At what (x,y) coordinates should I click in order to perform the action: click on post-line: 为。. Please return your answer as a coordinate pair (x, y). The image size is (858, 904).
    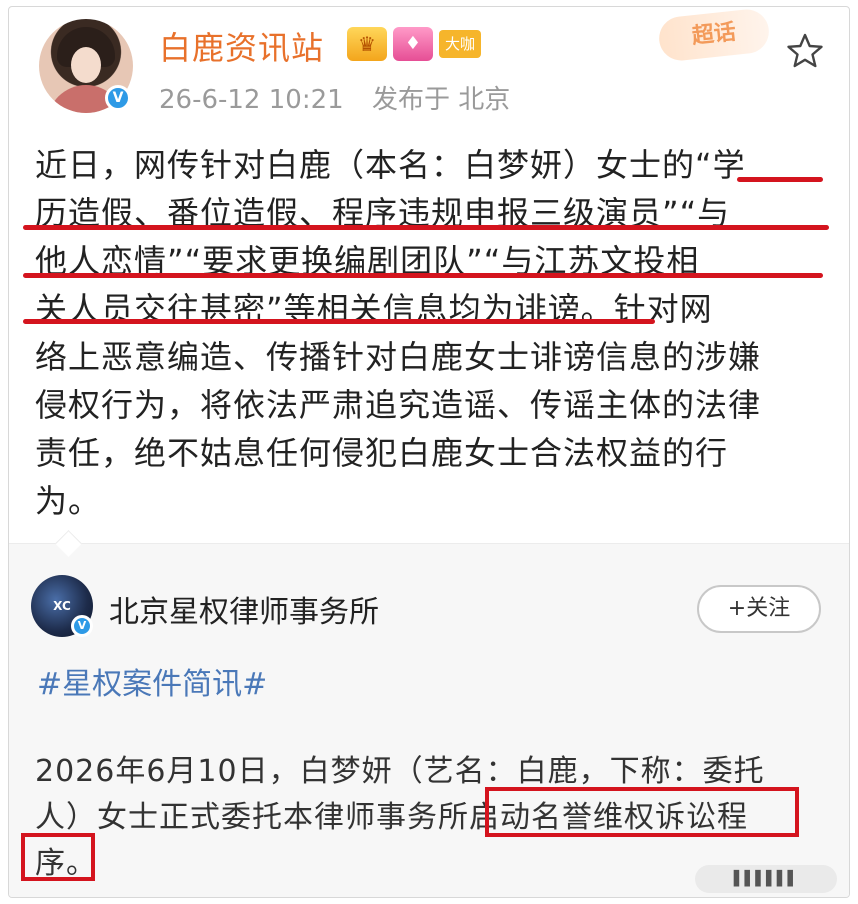
    Looking at the image, I should click on (68, 501).